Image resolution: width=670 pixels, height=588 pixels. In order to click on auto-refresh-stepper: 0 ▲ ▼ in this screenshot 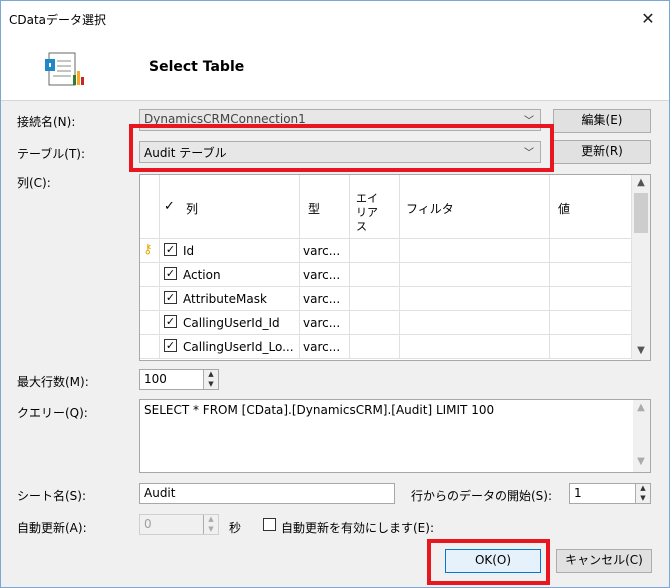, I will do `click(179, 524)`.